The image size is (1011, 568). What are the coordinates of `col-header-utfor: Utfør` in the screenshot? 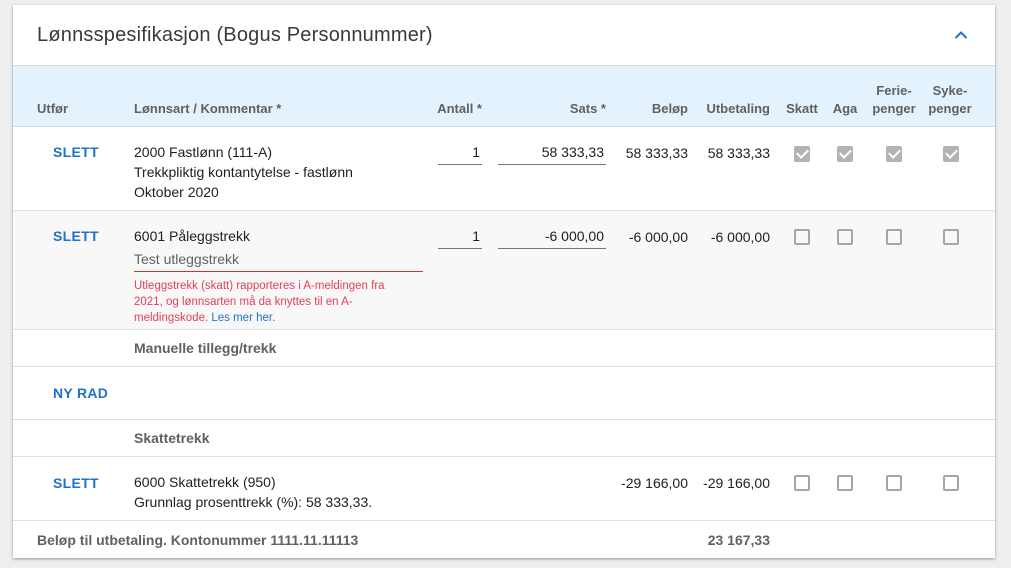 It's located at (53, 108).